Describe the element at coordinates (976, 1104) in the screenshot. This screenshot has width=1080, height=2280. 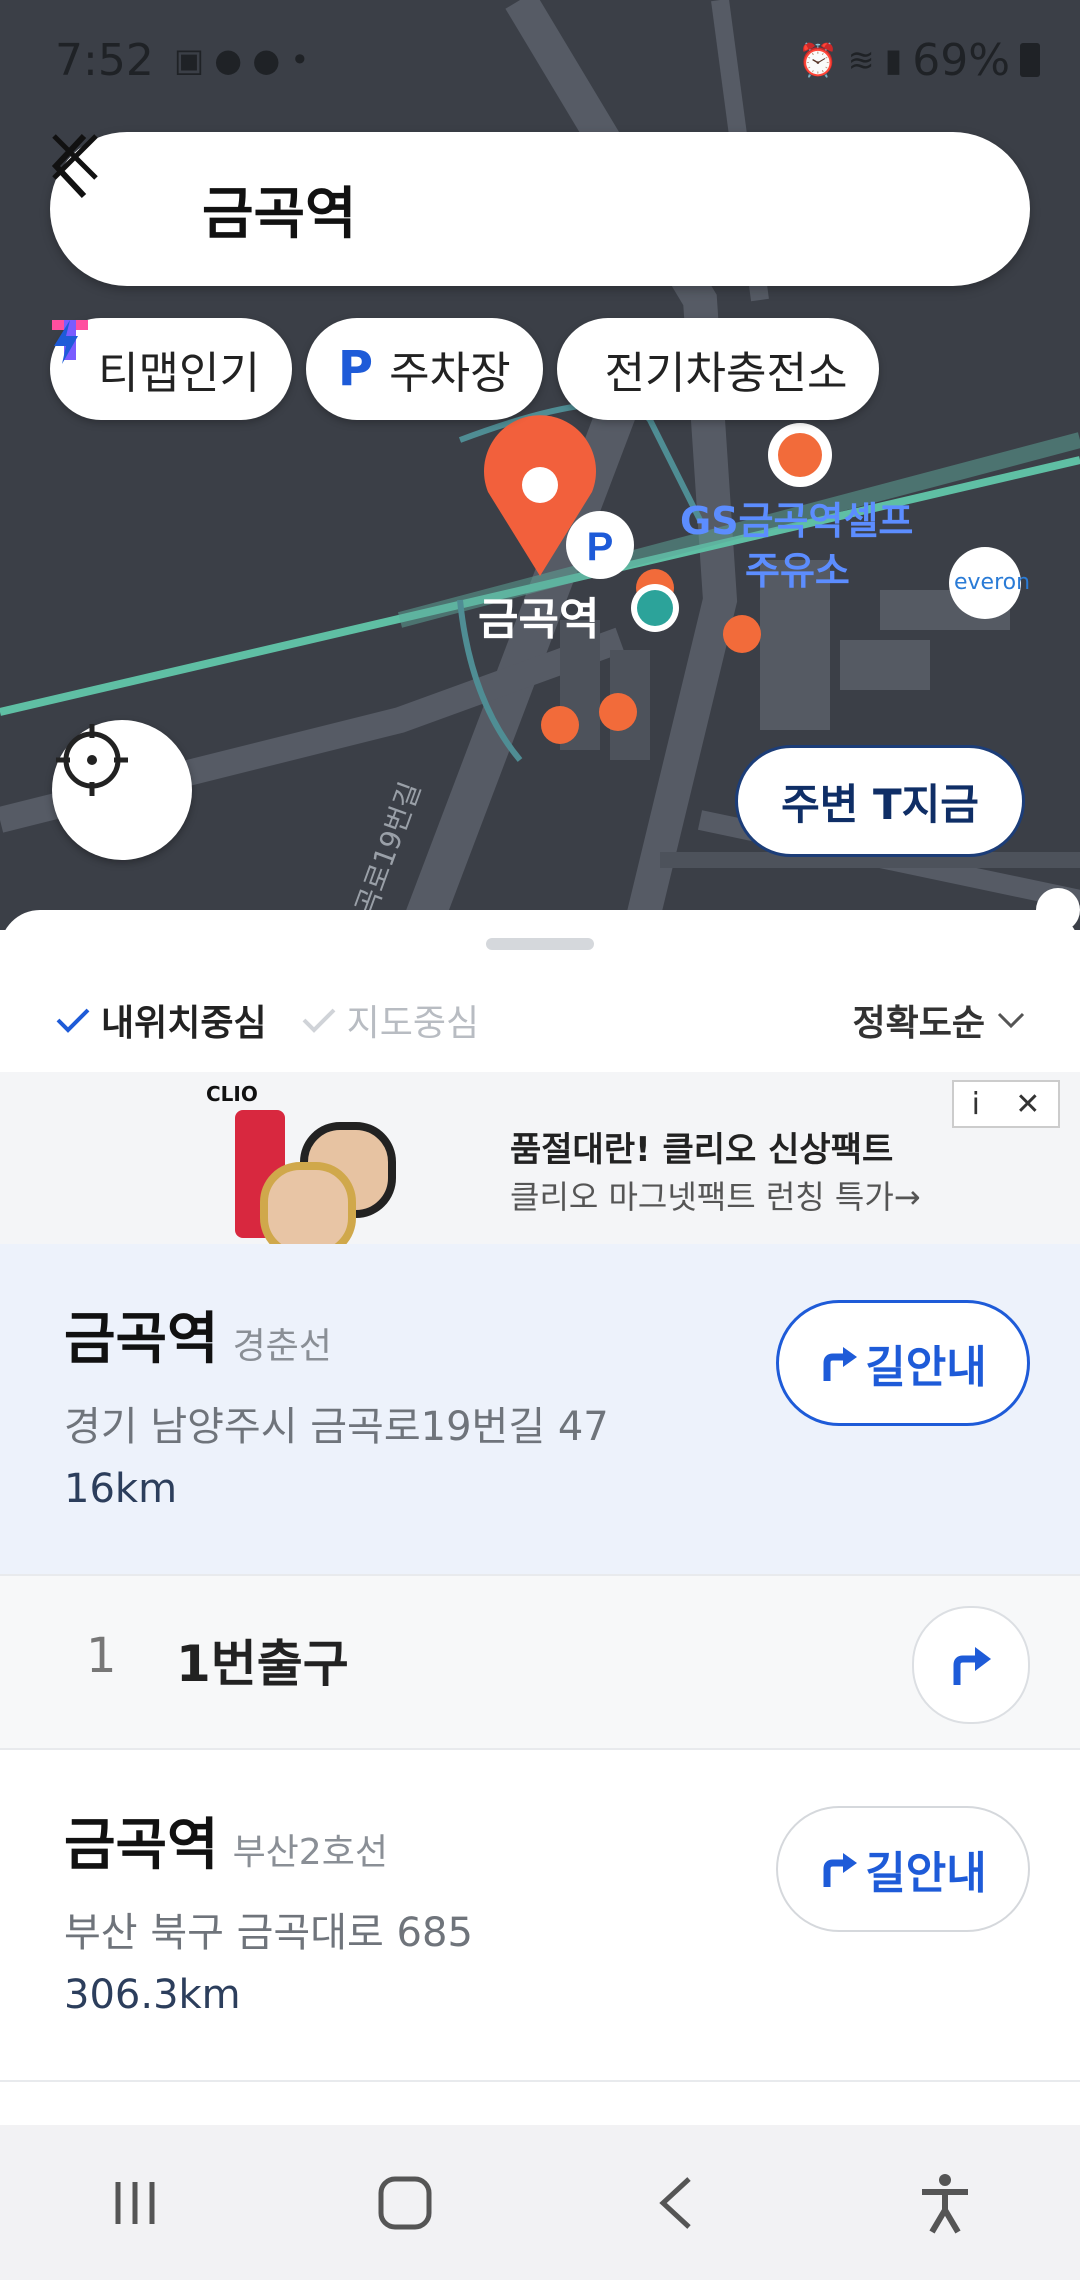
I see `ad-info-icon: i` at that location.